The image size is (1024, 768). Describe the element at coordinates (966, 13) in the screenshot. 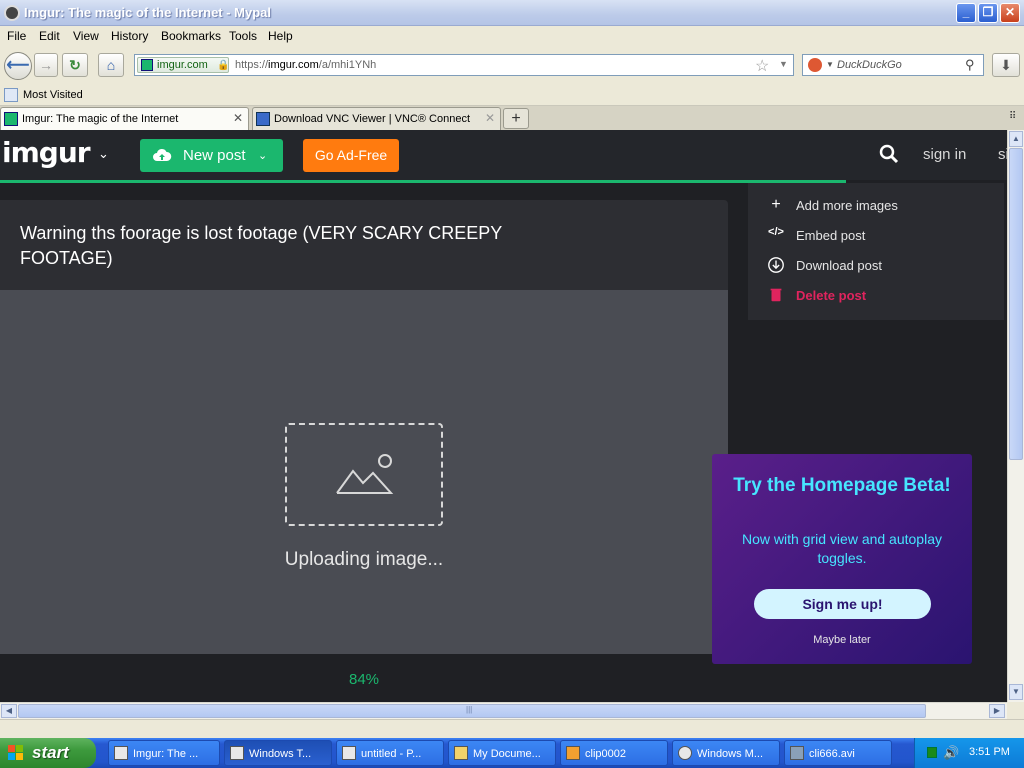

I see `minimize-button: _` at that location.